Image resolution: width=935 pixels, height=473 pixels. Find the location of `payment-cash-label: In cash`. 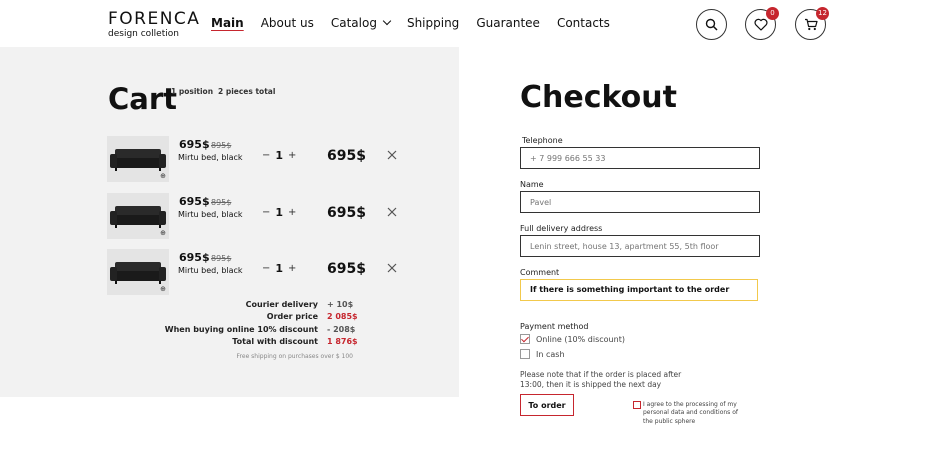

payment-cash-label: In cash is located at coordinates (550, 354).